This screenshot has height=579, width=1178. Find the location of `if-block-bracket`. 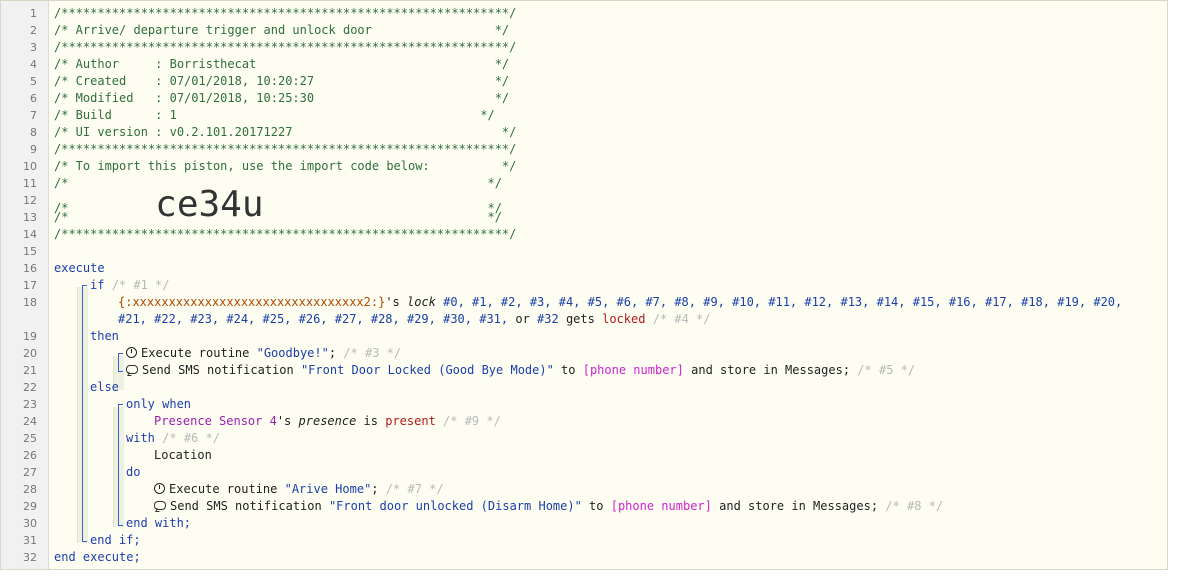

if-block-bracket is located at coordinates (82, 413).